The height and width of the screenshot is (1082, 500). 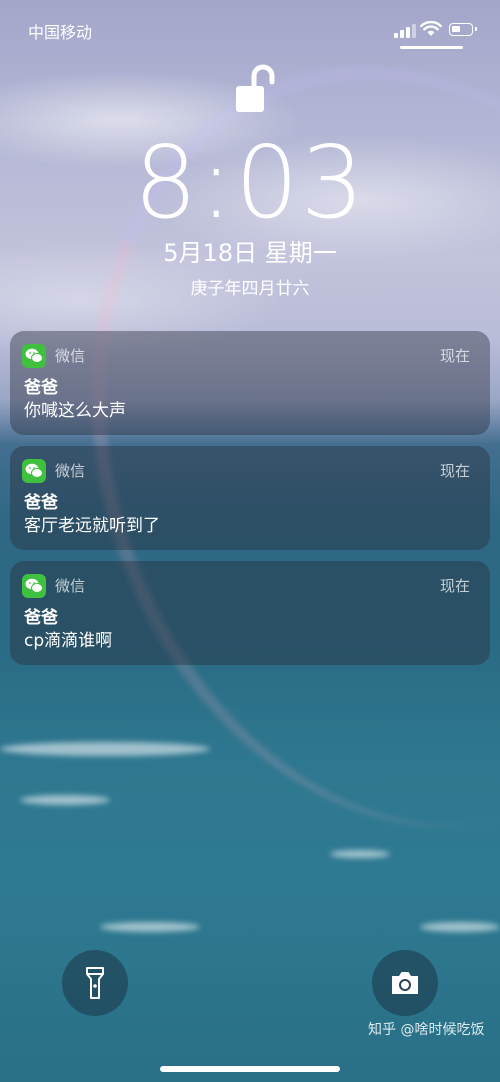 I want to click on flashlight-icon, so click(x=95, y=983).